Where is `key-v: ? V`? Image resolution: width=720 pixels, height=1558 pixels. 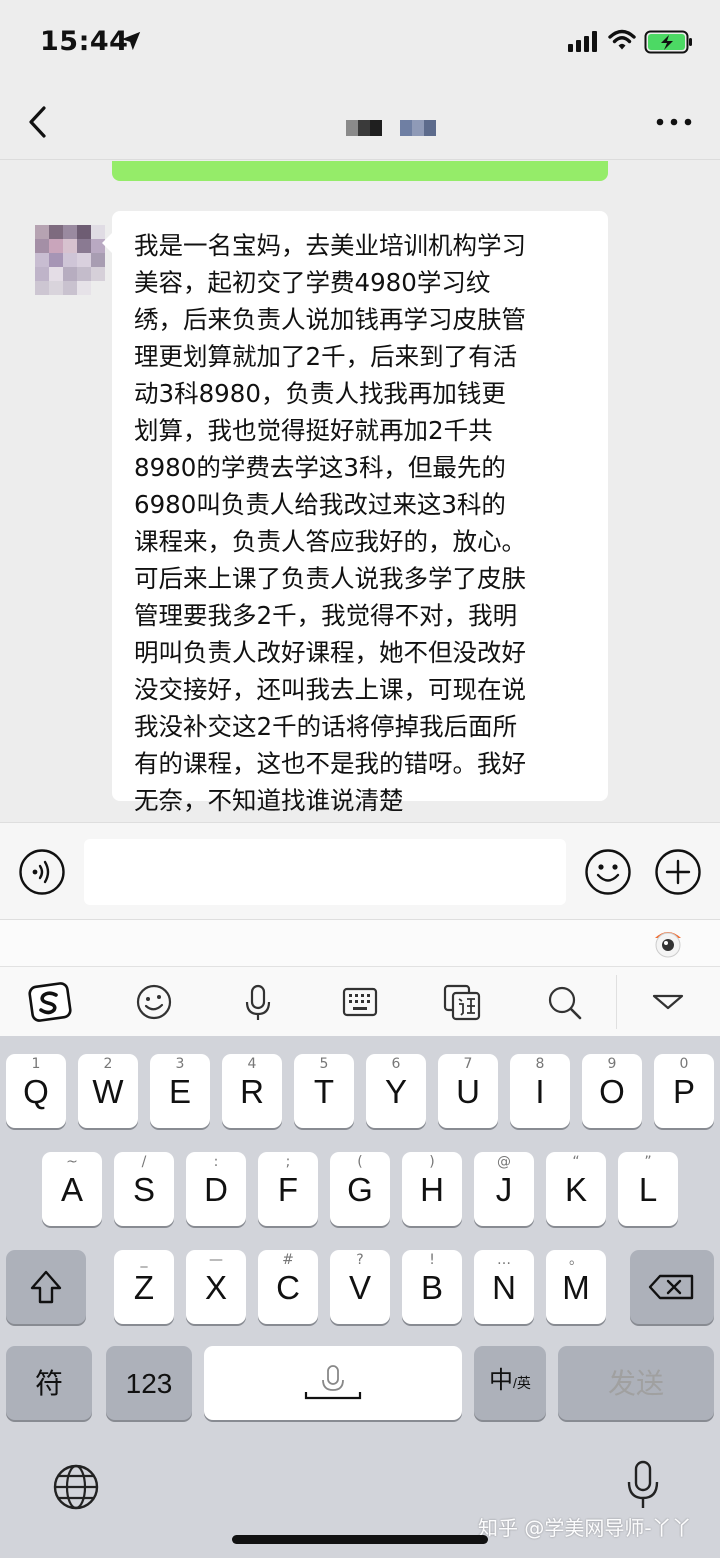
key-v: ? V is located at coordinates (360, 1287).